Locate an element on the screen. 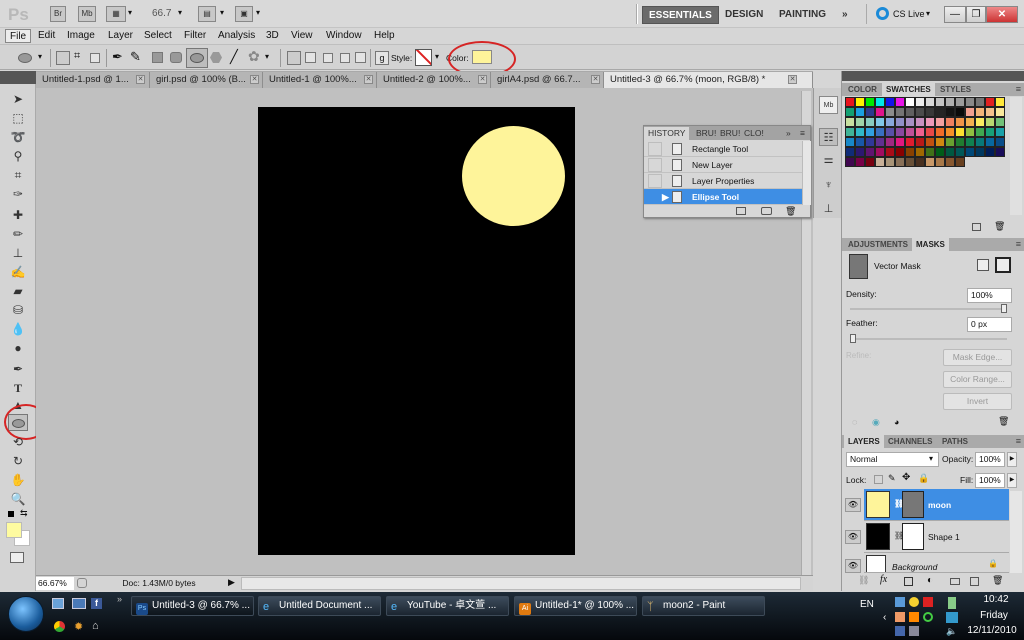 Image resolution: width=1024 pixels, height=640 pixels. more-workspaces-button: » is located at coordinates (845, 15).